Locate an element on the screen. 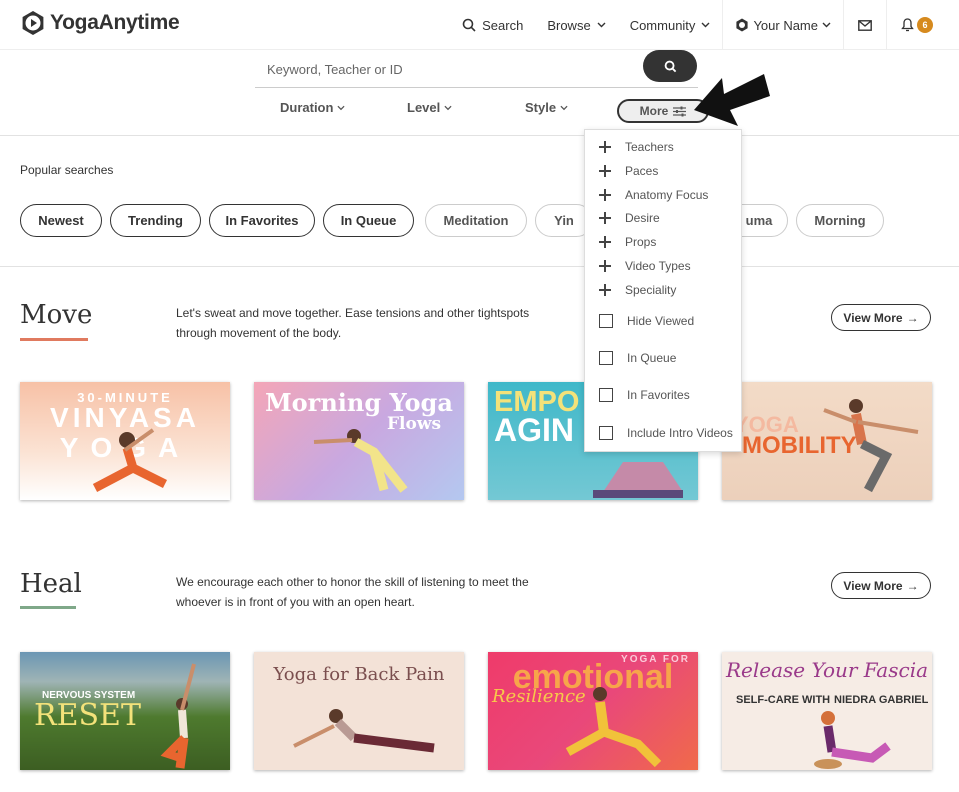  checkbox-in-favorites: In Favorites is located at coordinates (644, 395).